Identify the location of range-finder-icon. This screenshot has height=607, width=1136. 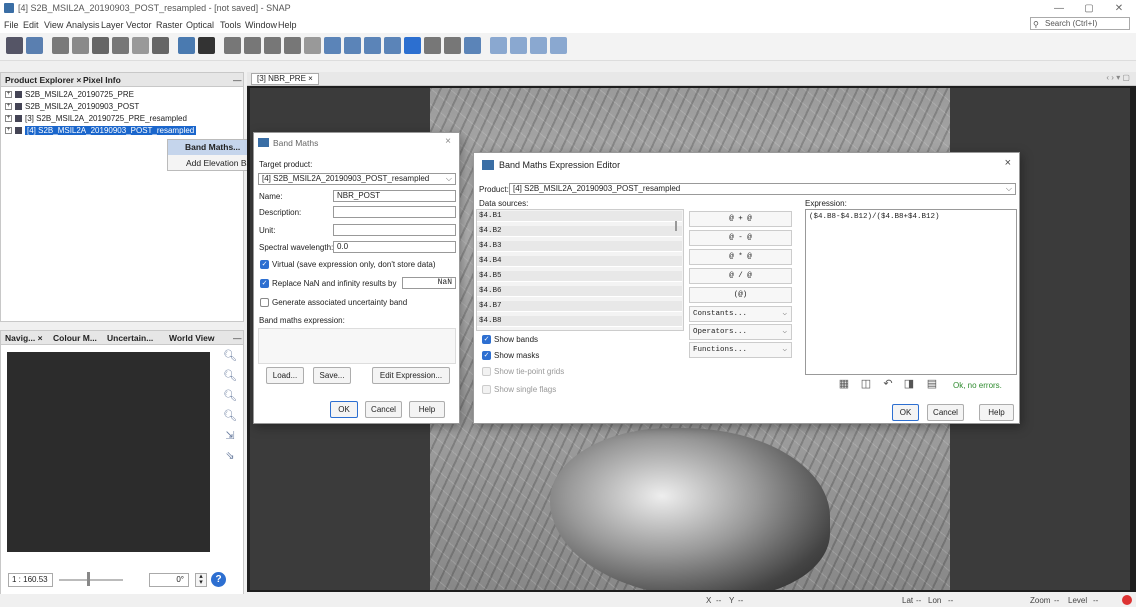
(452, 45).